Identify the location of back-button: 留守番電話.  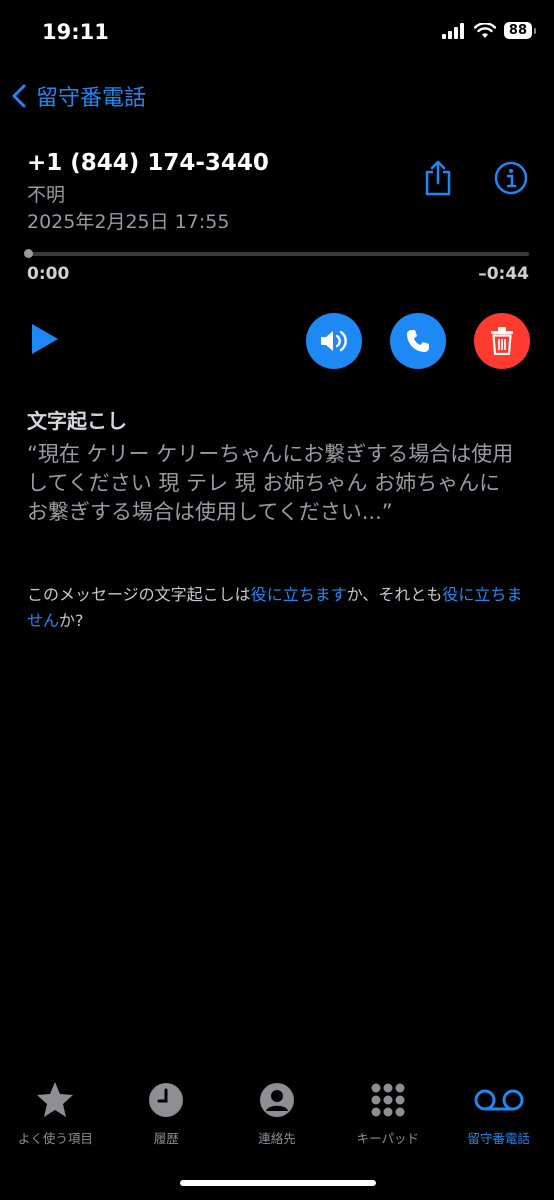
(79, 96).